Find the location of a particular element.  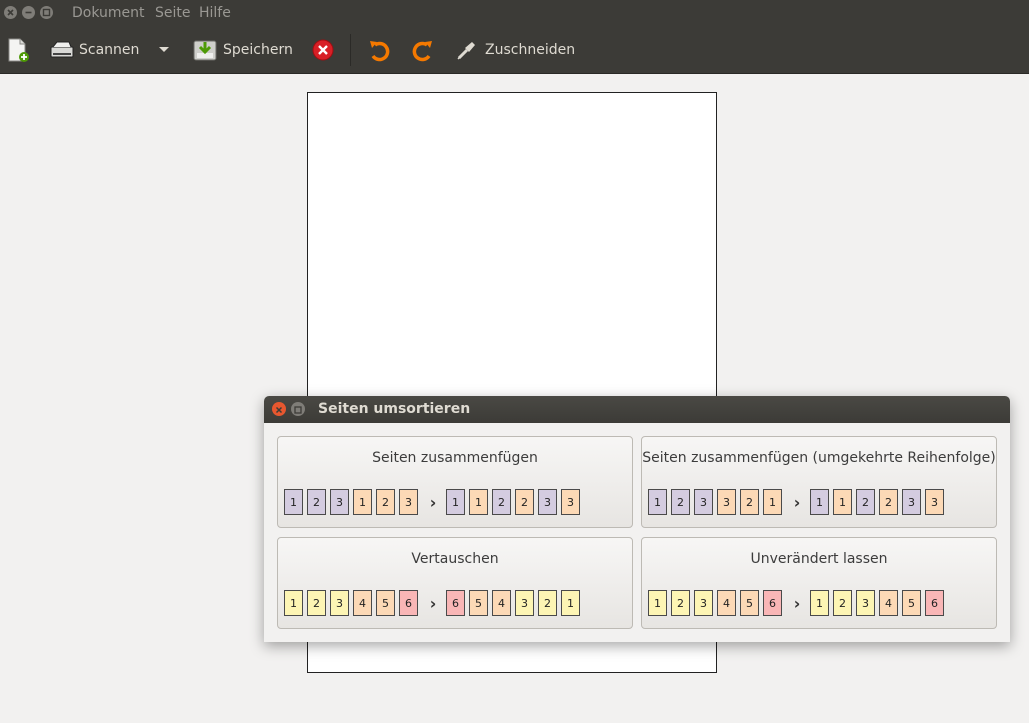

chevron-down-icon is located at coordinates (164, 49).